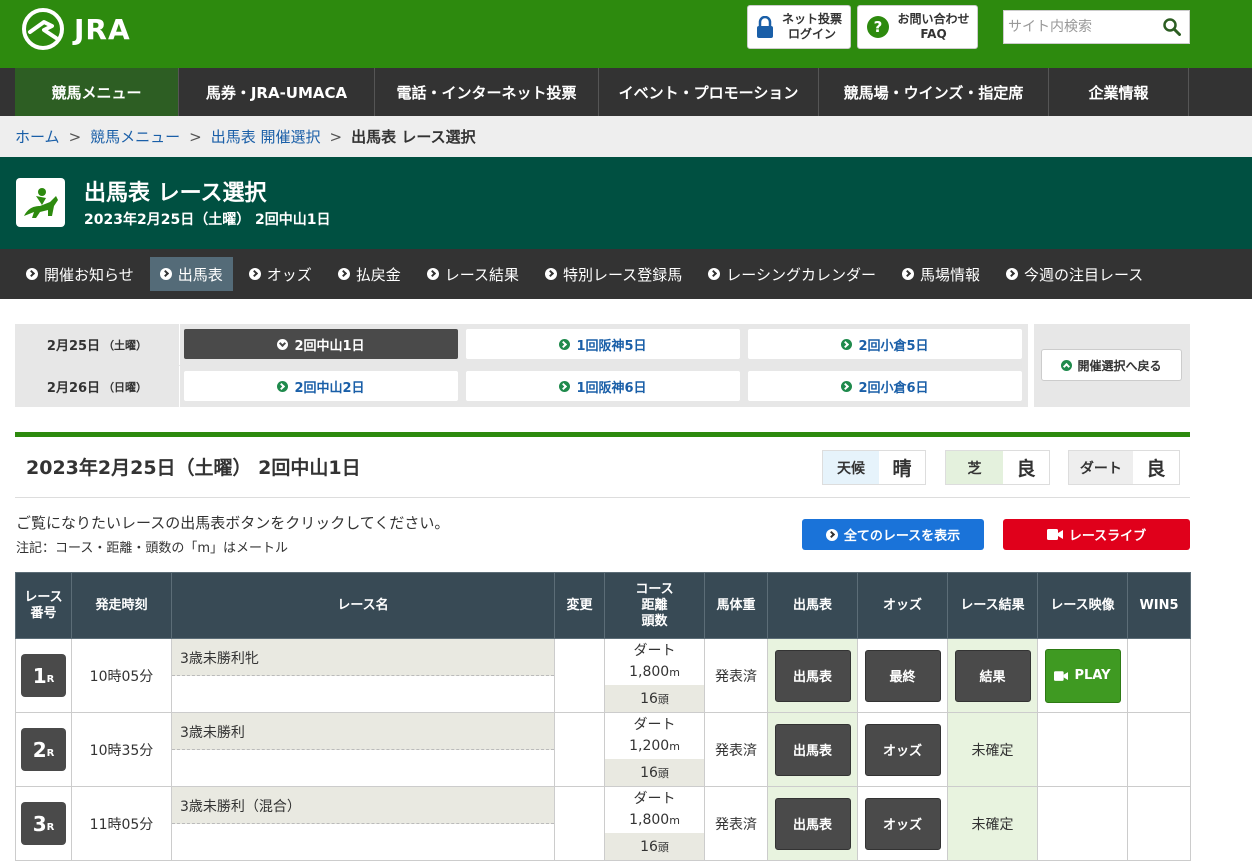  What do you see at coordinates (152, 548) in the screenshot?
I see `note-text: 注記：コース・距離・頭数の「m」はメートル` at bounding box center [152, 548].